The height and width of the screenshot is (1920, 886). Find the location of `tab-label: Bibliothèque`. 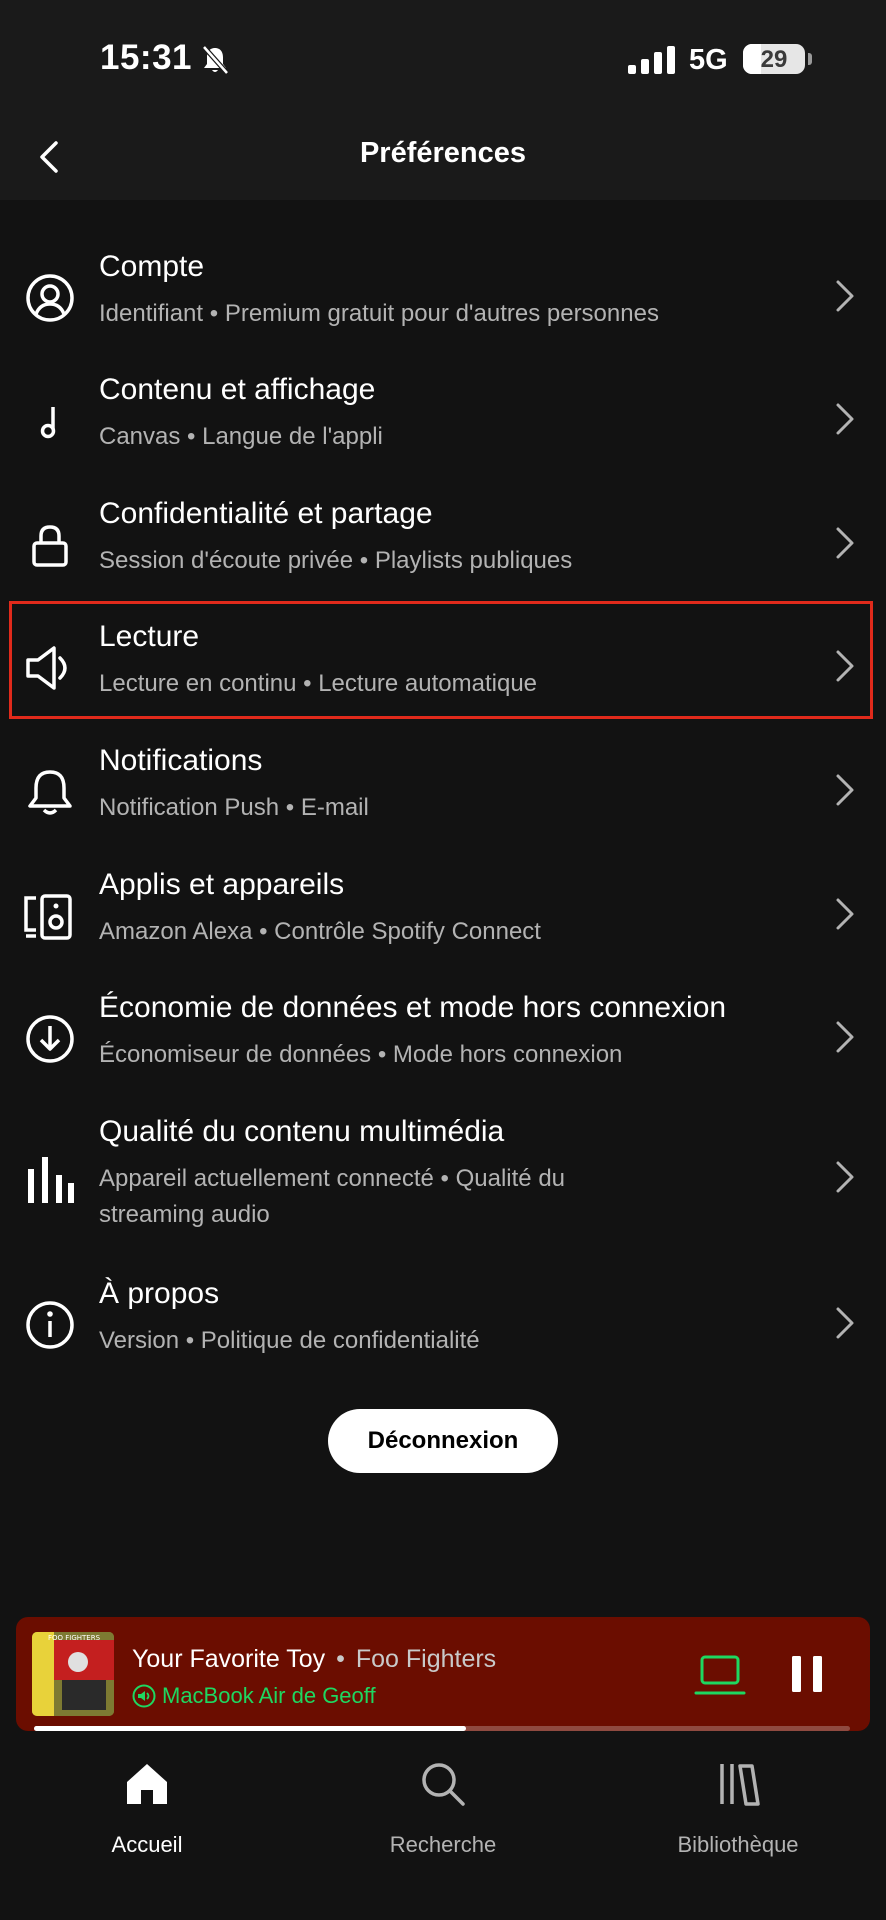

tab-label: Bibliothèque is located at coordinates (738, 1844).